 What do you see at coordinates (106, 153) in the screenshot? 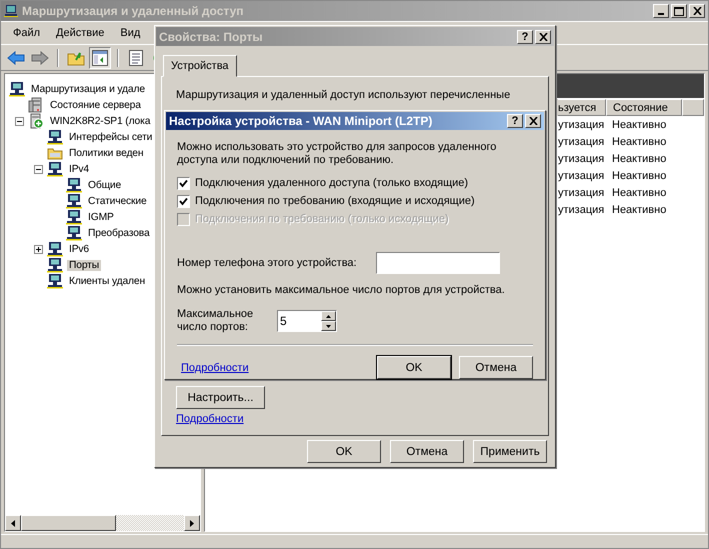
I see `tree-item: Политики веден` at bounding box center [106, 153].